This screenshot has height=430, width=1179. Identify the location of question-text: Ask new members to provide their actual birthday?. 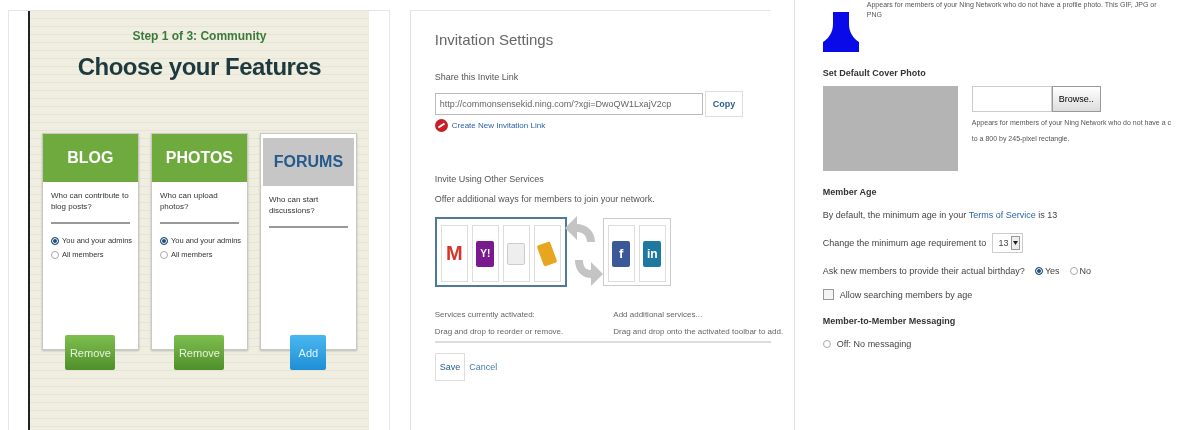
(923, 271).